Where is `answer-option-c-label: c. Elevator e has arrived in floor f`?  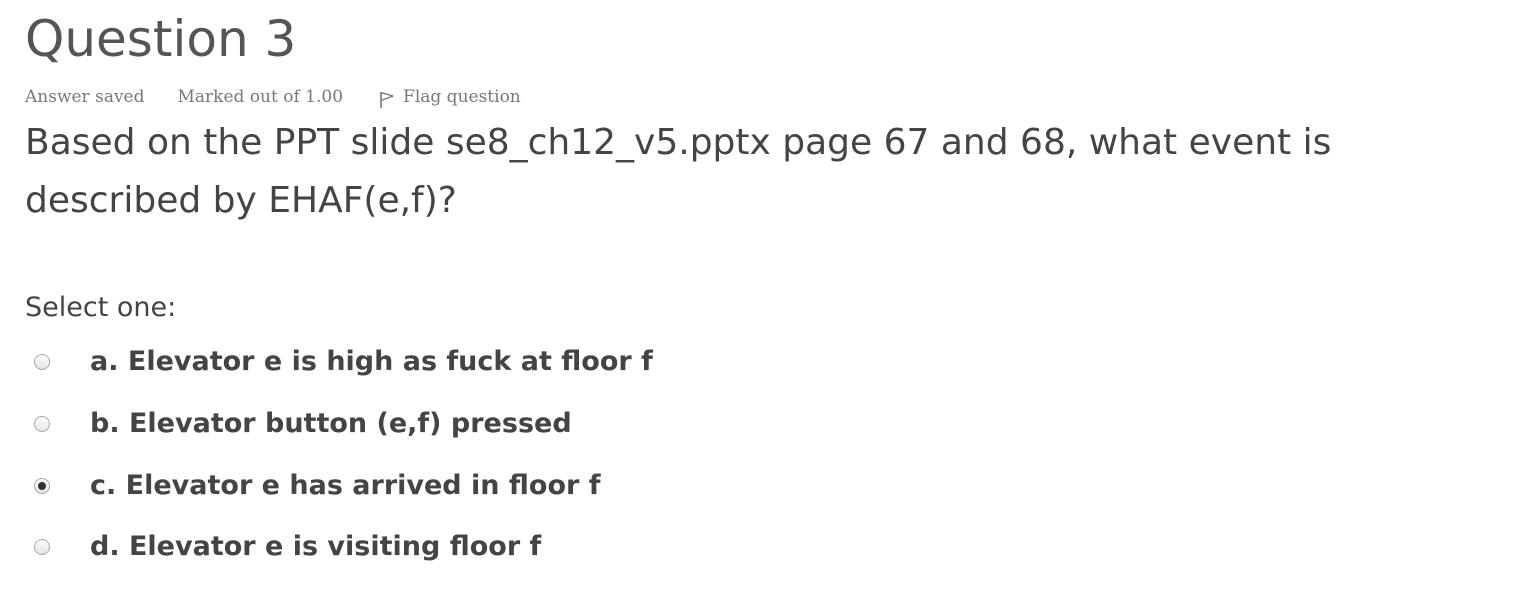
answer-option-c-label: c. Elevator e has arrived in floor f is located at coordinates (345, 485).